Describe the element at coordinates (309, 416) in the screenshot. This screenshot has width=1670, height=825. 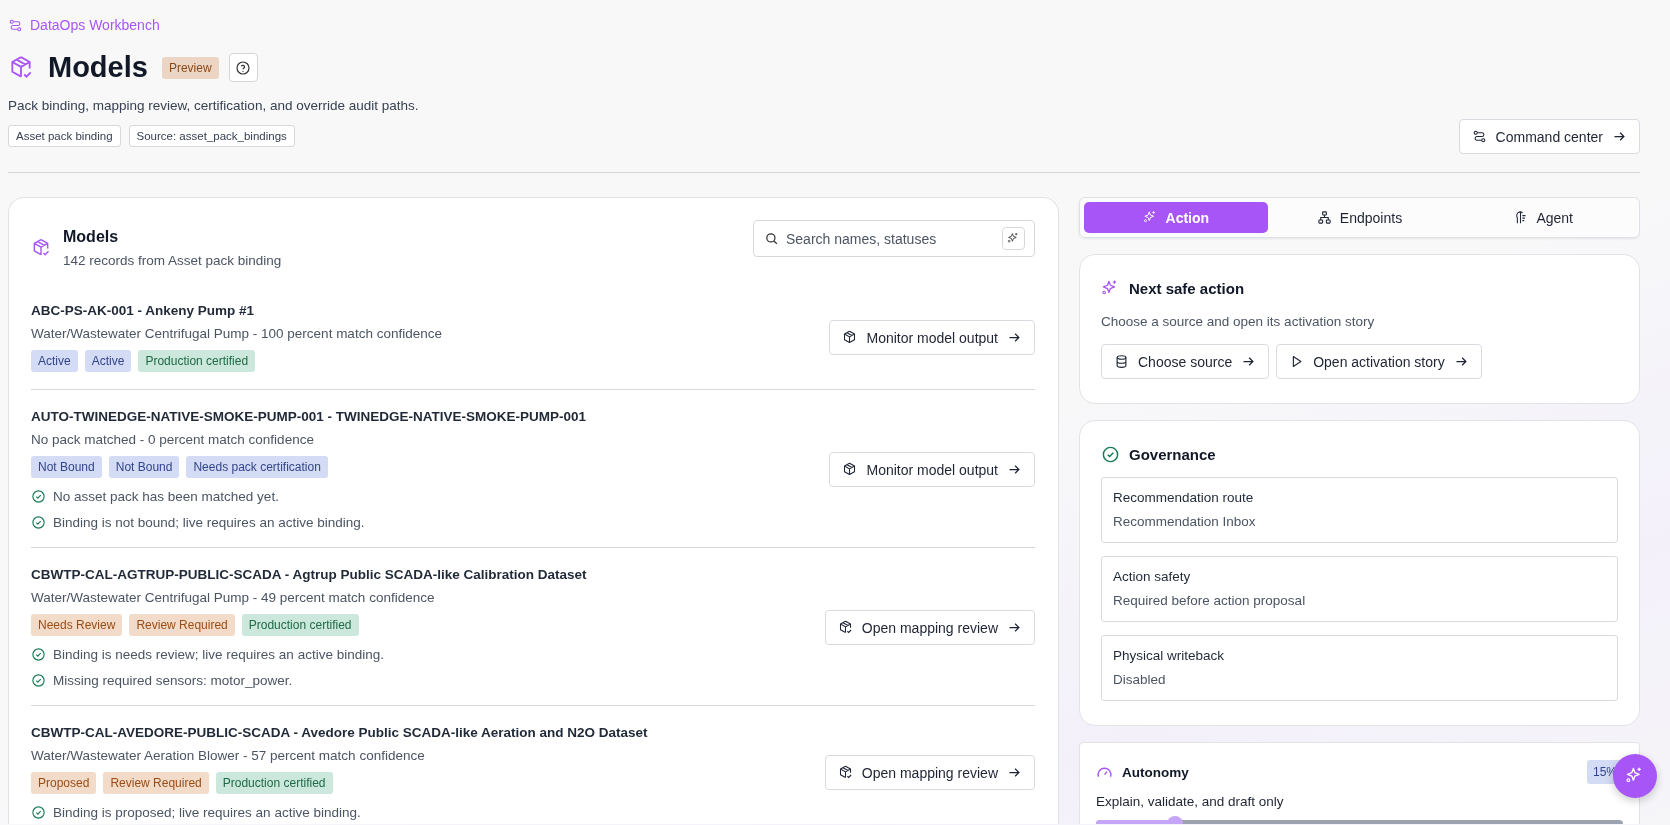
I see `model-title: AUTO-TWINEDGE-NATIVE-SMOKE-PUMP-001 - TWINEDGE-NATIVE-SMOKE-PUMP-001` at that location.